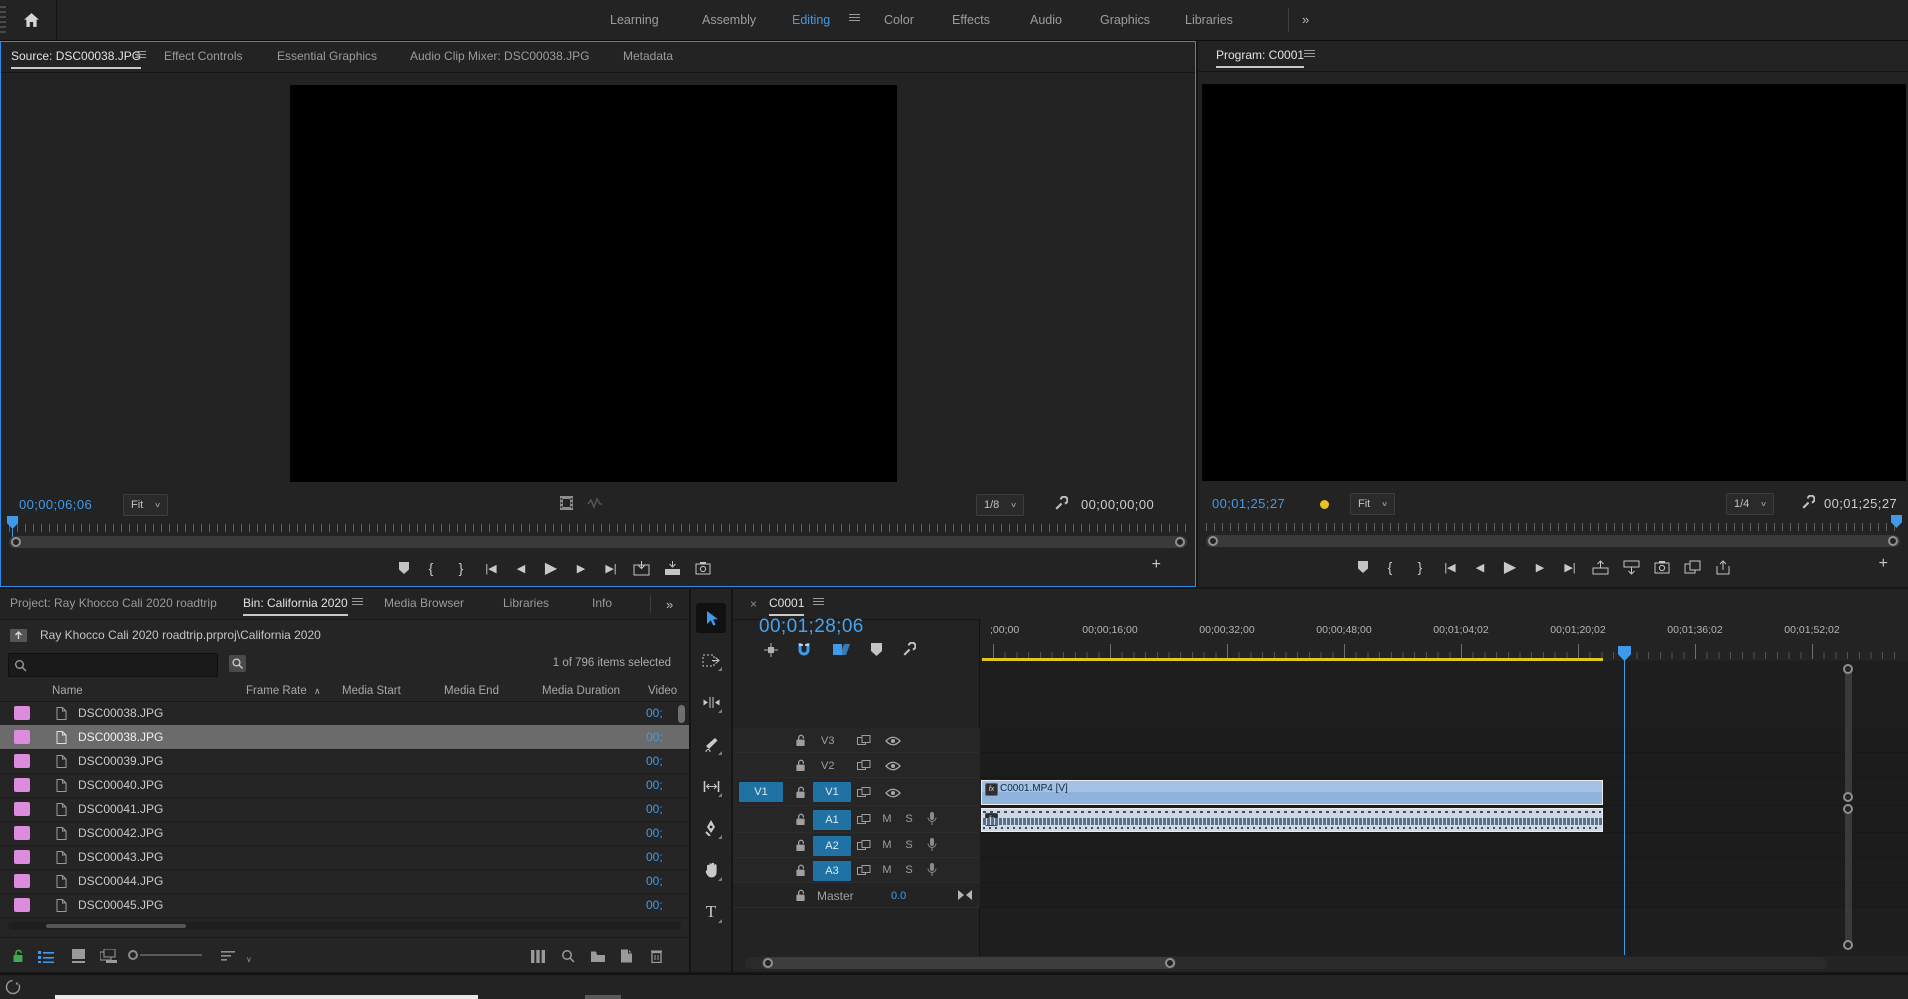  What do you see at coordinates (893, 793) in the screenshot?
I see `track-output-eye-icon` at bounding box center [893, 793].